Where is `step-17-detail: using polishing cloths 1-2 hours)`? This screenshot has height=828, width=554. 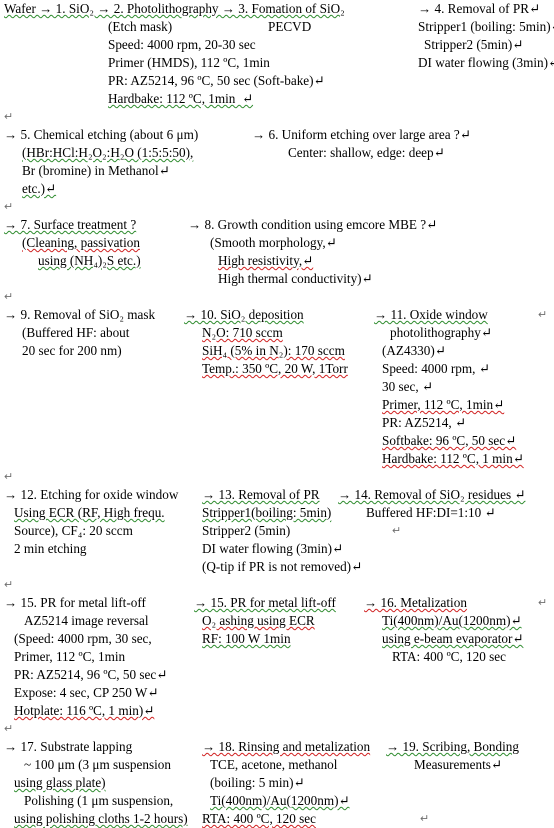
step-17-detail: using polishing cloths 1-2 hours) is located at coordinates (101, 818).